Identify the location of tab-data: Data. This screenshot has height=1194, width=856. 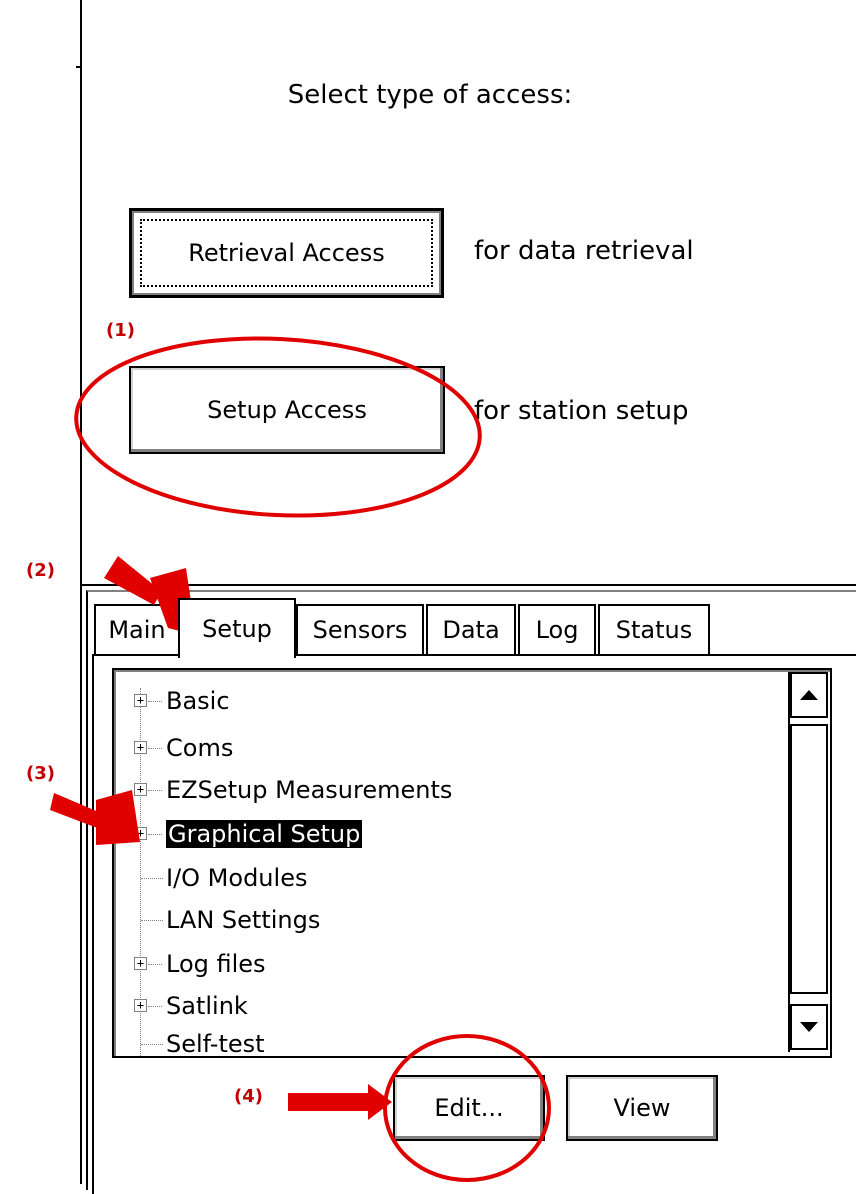
(471, 629).